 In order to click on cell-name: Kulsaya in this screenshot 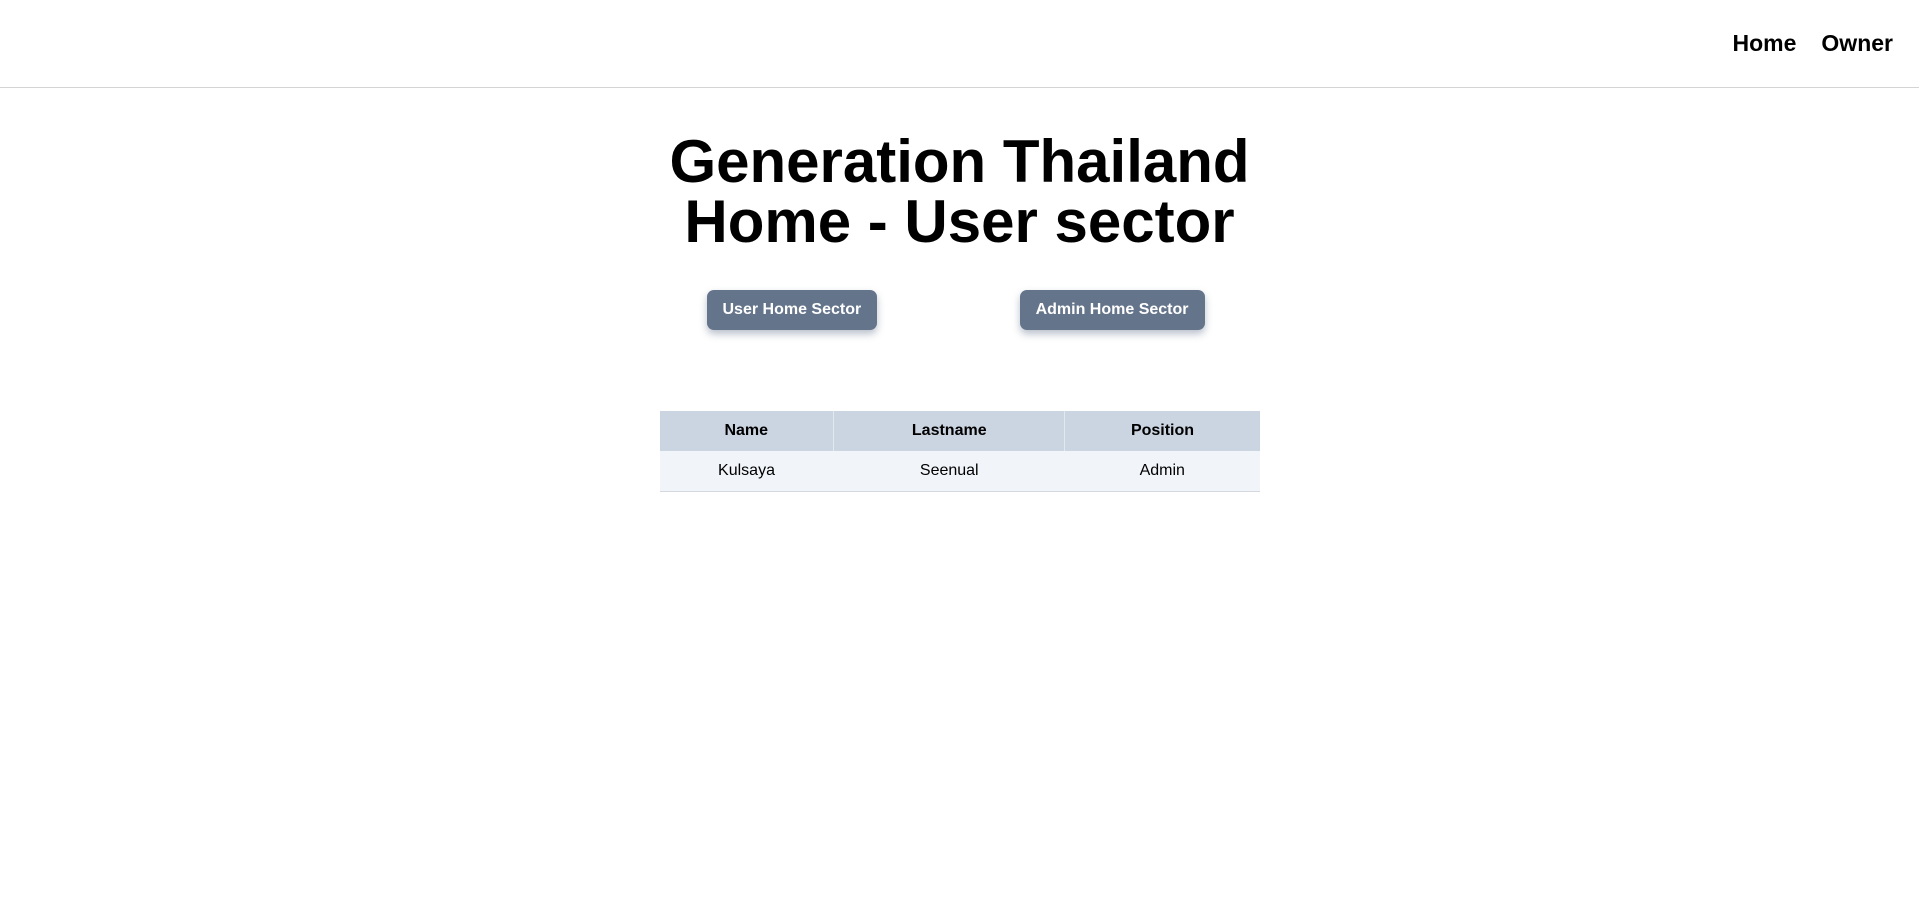, I will do `click(746, 471)`.